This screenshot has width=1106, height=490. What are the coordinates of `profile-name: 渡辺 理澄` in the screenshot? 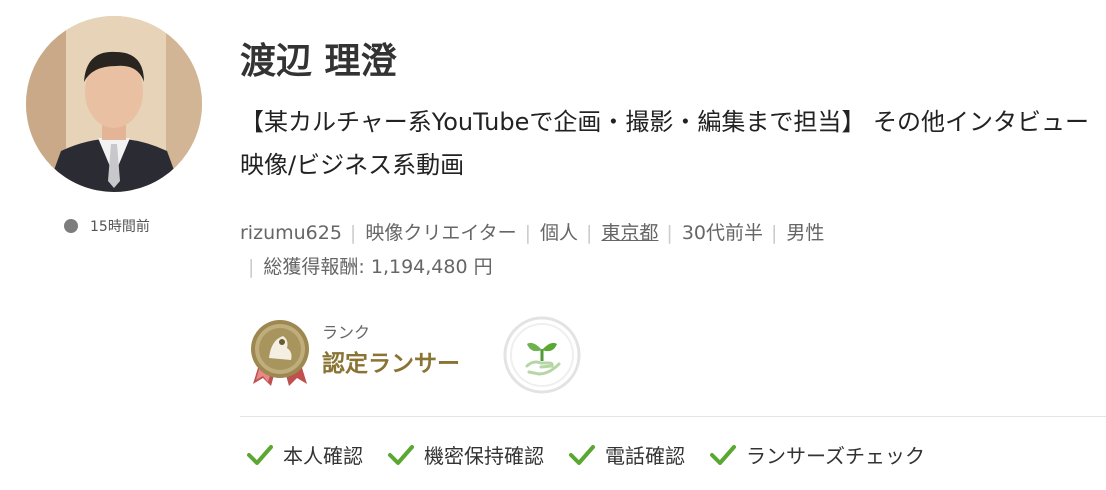 It's located at (318, 61).